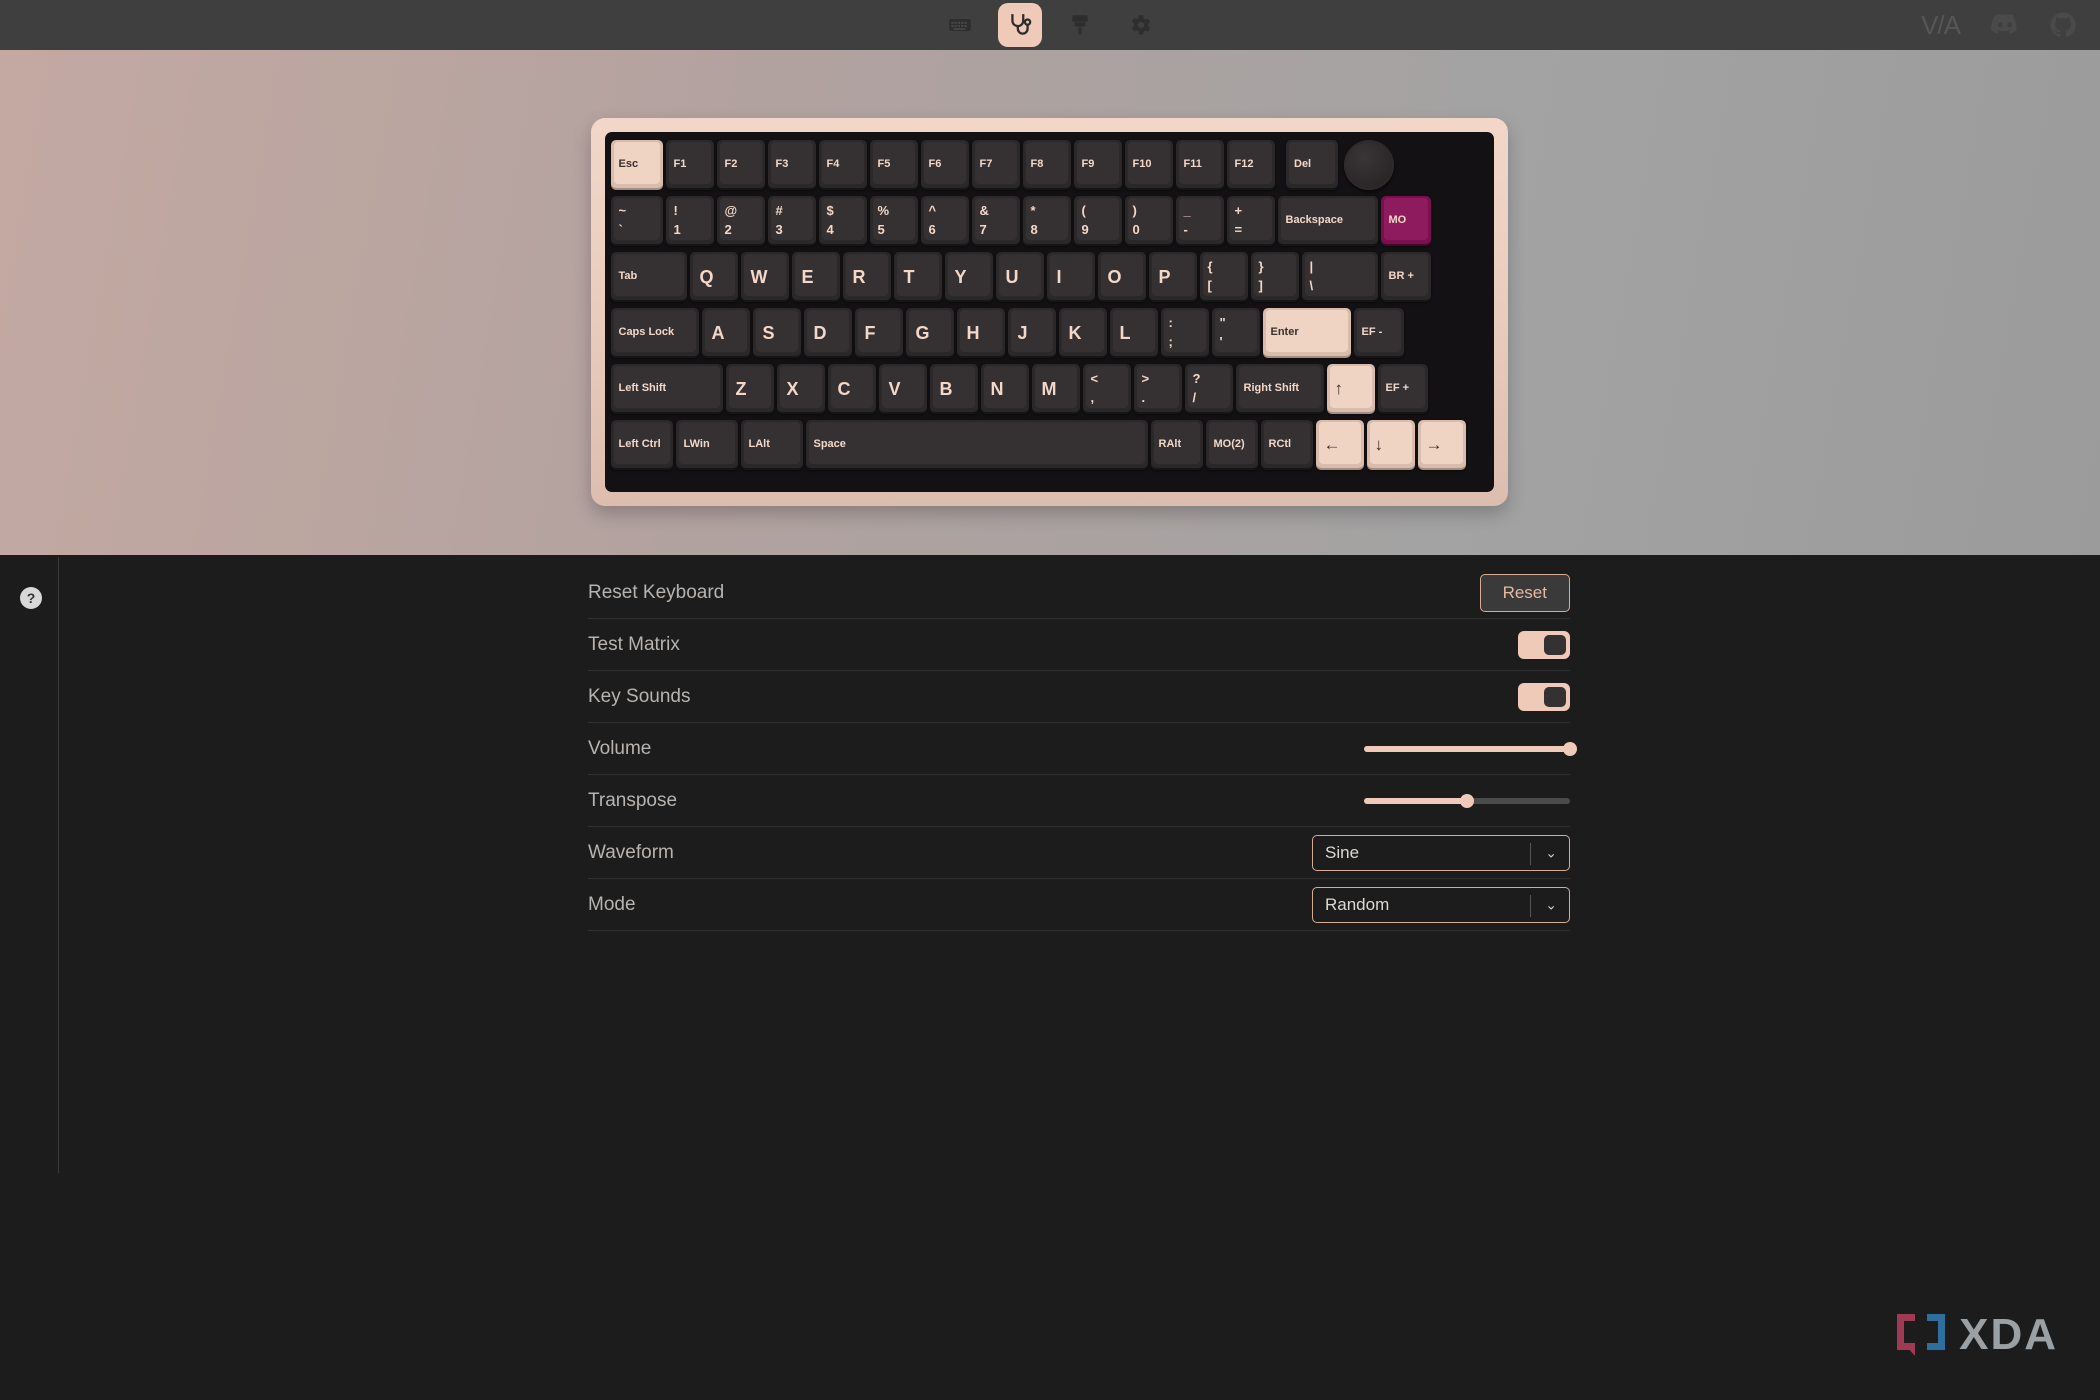 This screenshot has width=2100, height=1400. What do you see at coordinates (1312, 165) in the screenshot?
I see `key-del: Del` at bounding box center [1312, 165].